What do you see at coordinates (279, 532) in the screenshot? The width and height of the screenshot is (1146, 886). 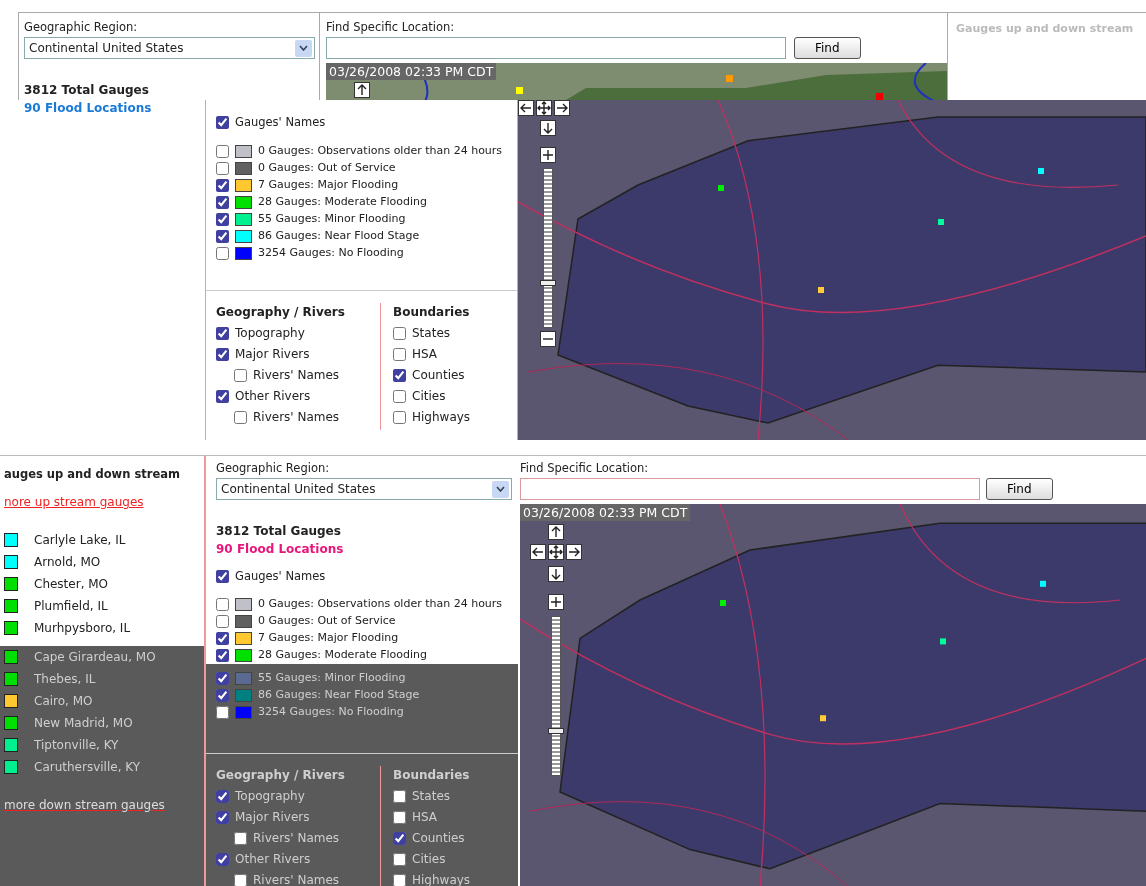 I see `total-gauges: 3812 Total Gauges` at bounding box center [279, 532].